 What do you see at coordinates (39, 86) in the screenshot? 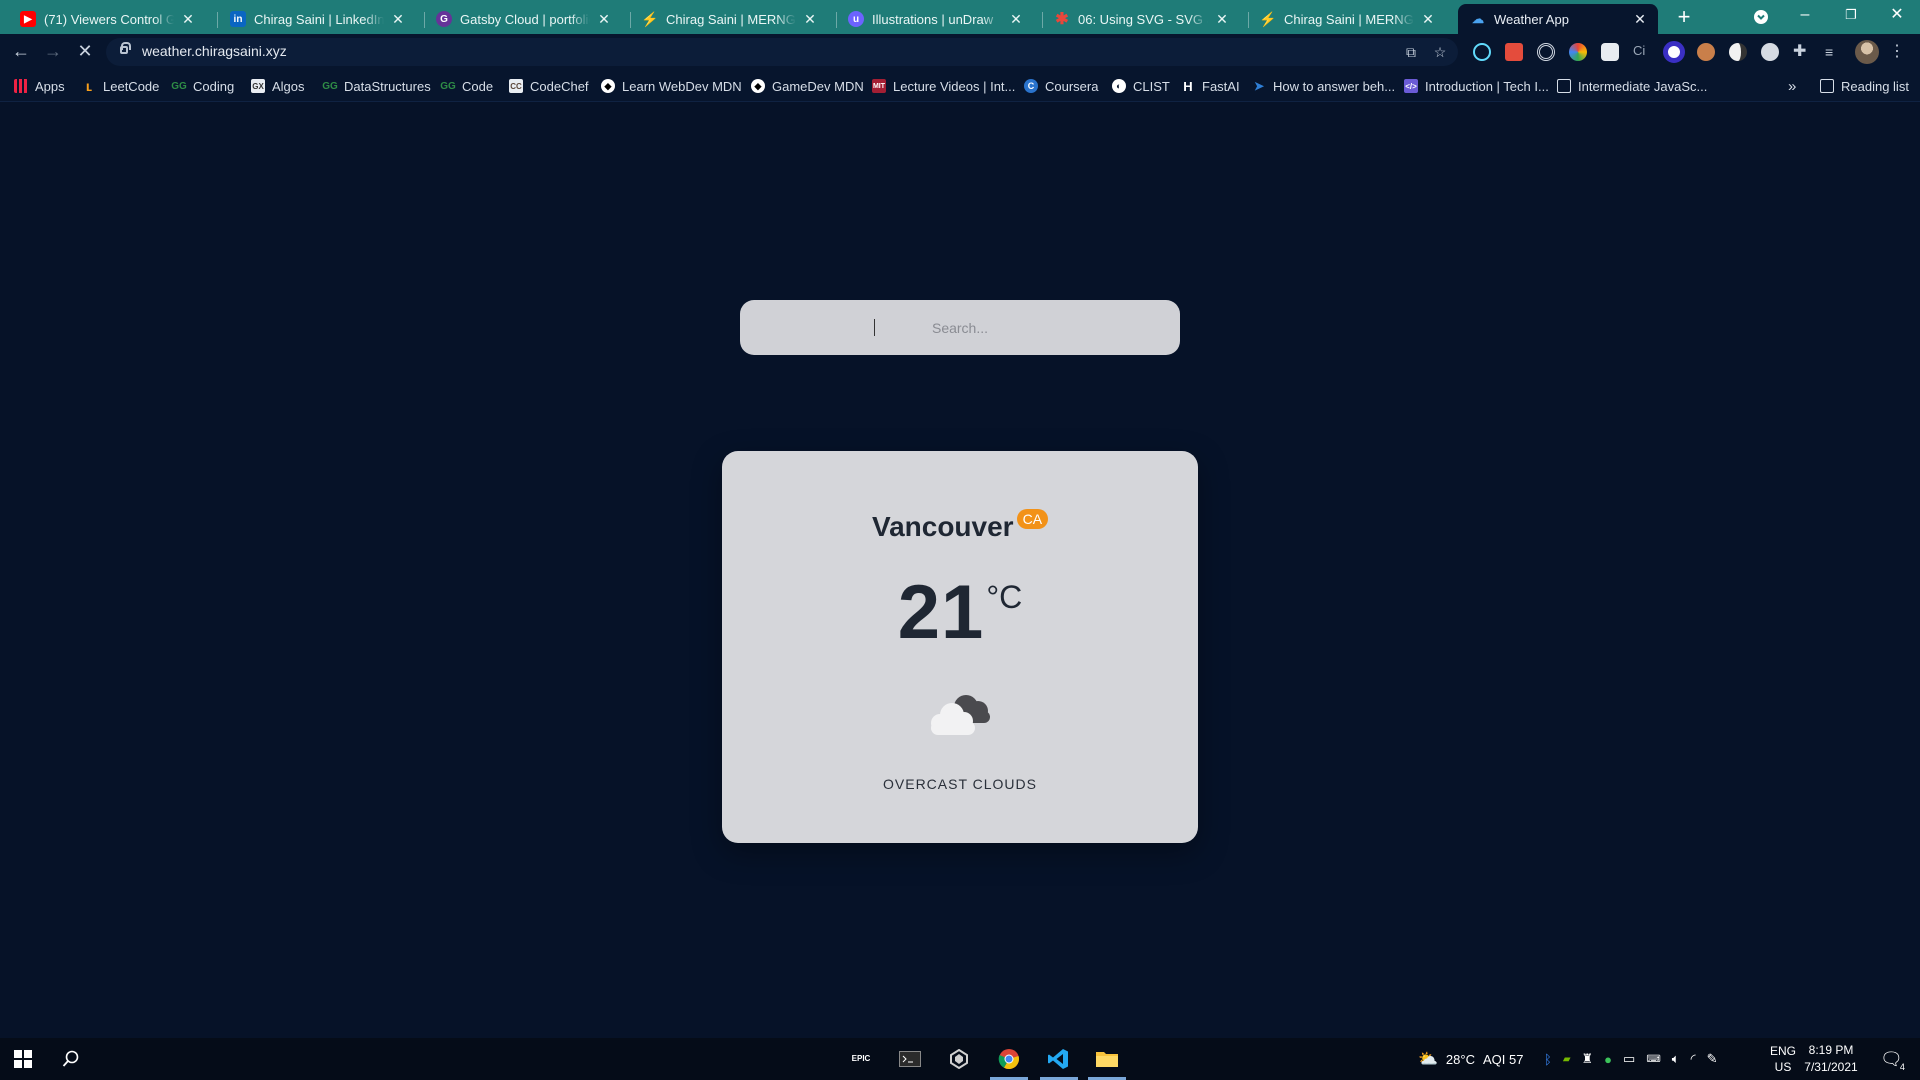
I see `bookmark-apps: Apps` at bounding box center [39, 86].